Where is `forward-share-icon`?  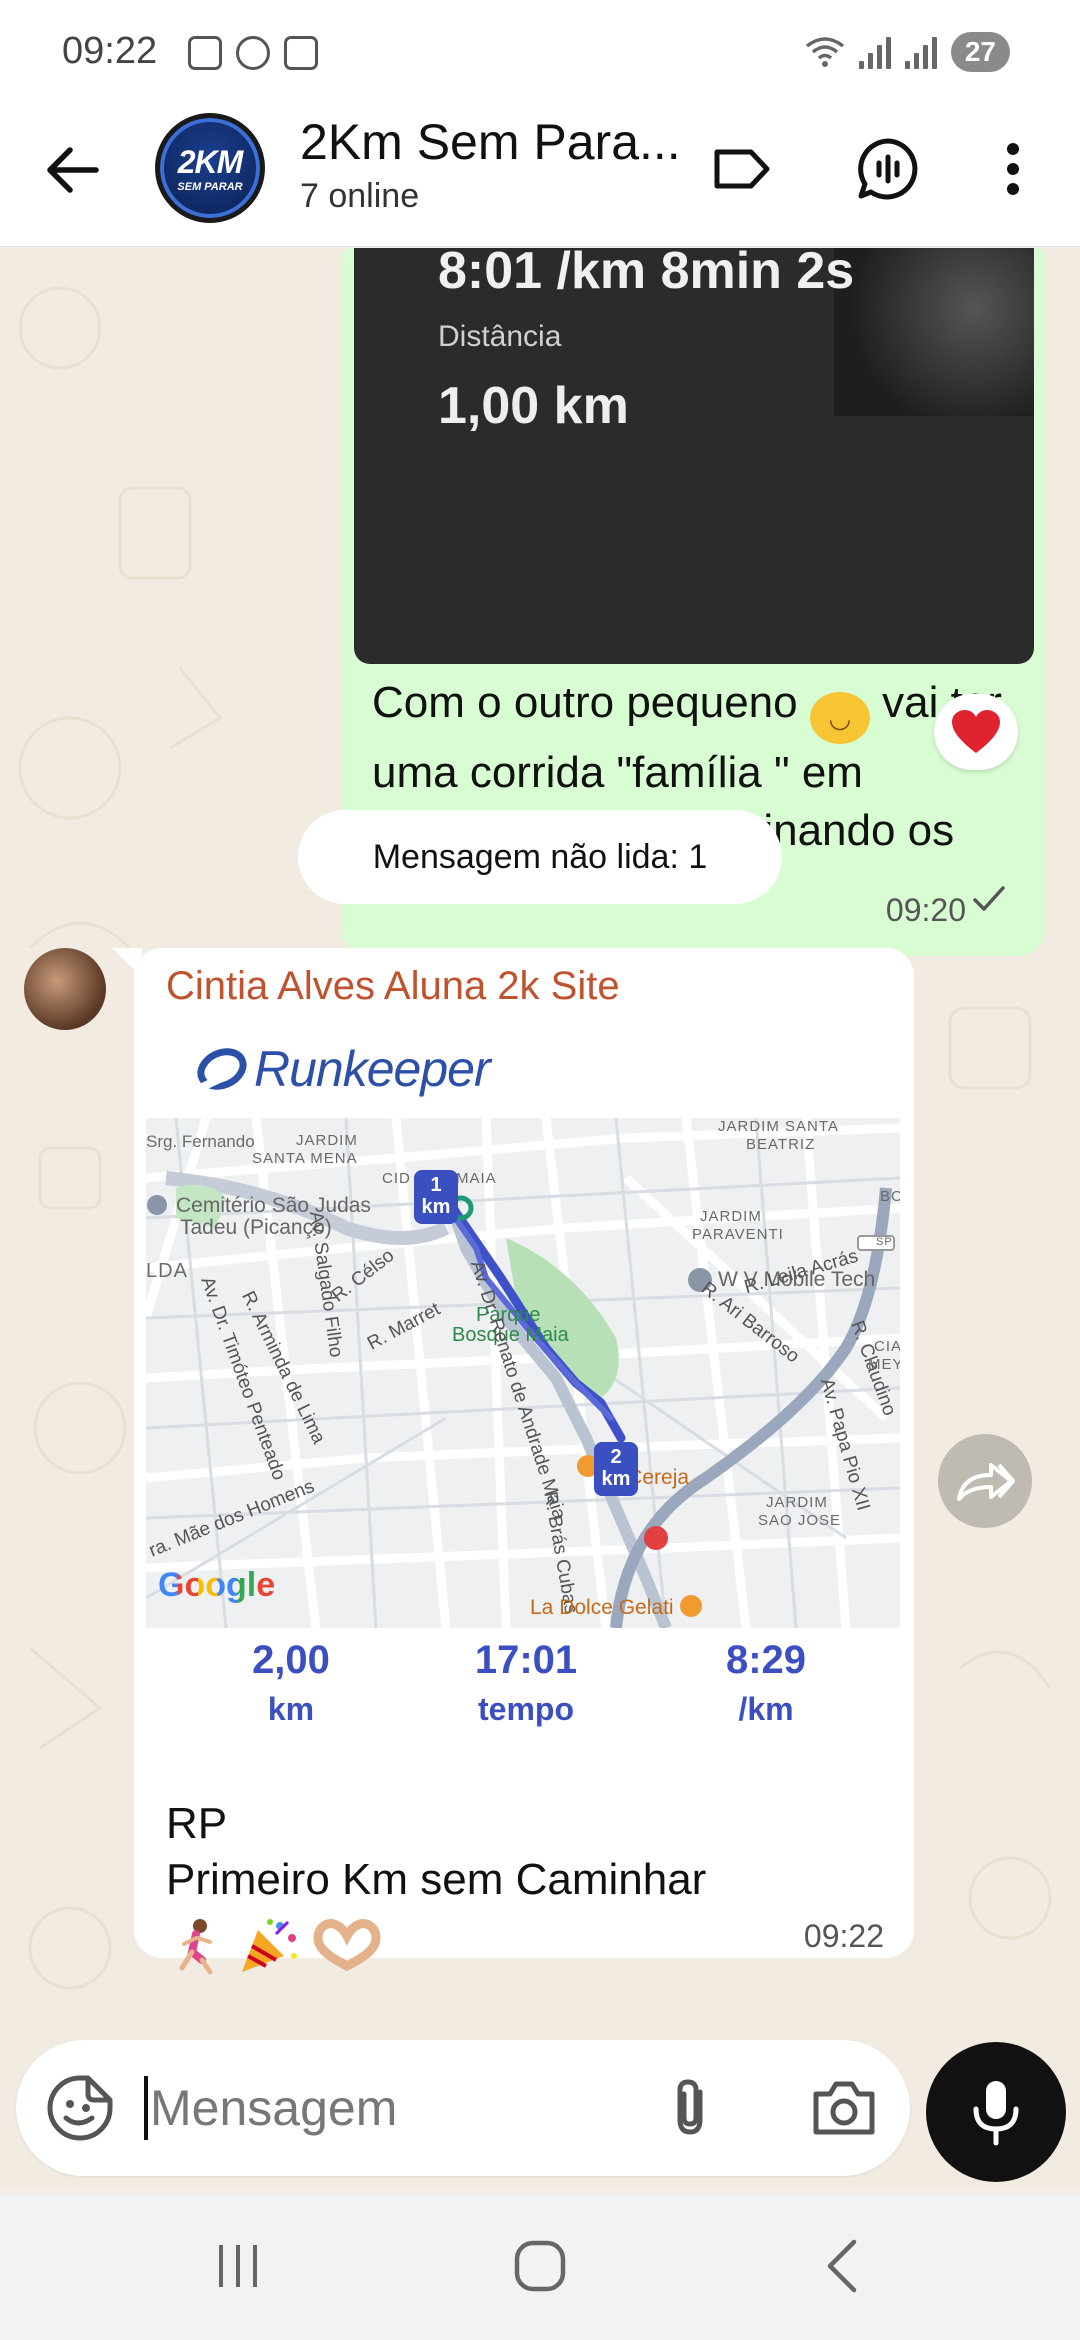 forward-share-icon is located at coordinates (986, 1482).